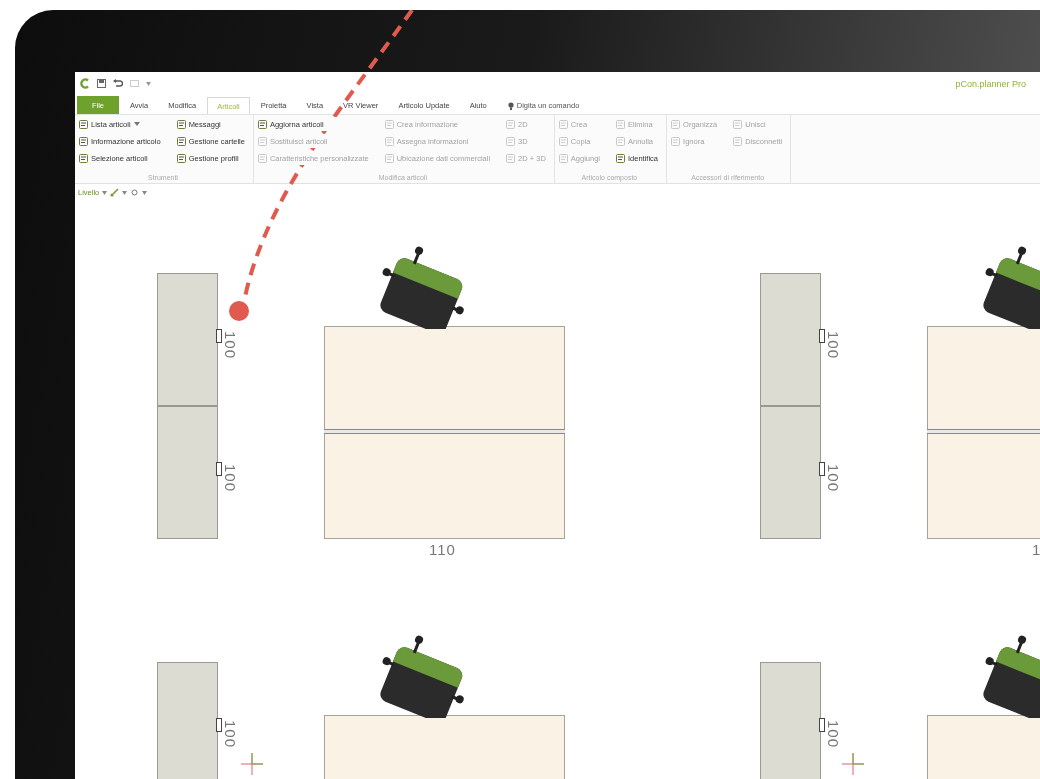 The height and width of the screenshot is (779, 1040). What do you see at coordinates (118, 83) in the screenshot?
I see `undo-icon` at bounding box center [118, 83].